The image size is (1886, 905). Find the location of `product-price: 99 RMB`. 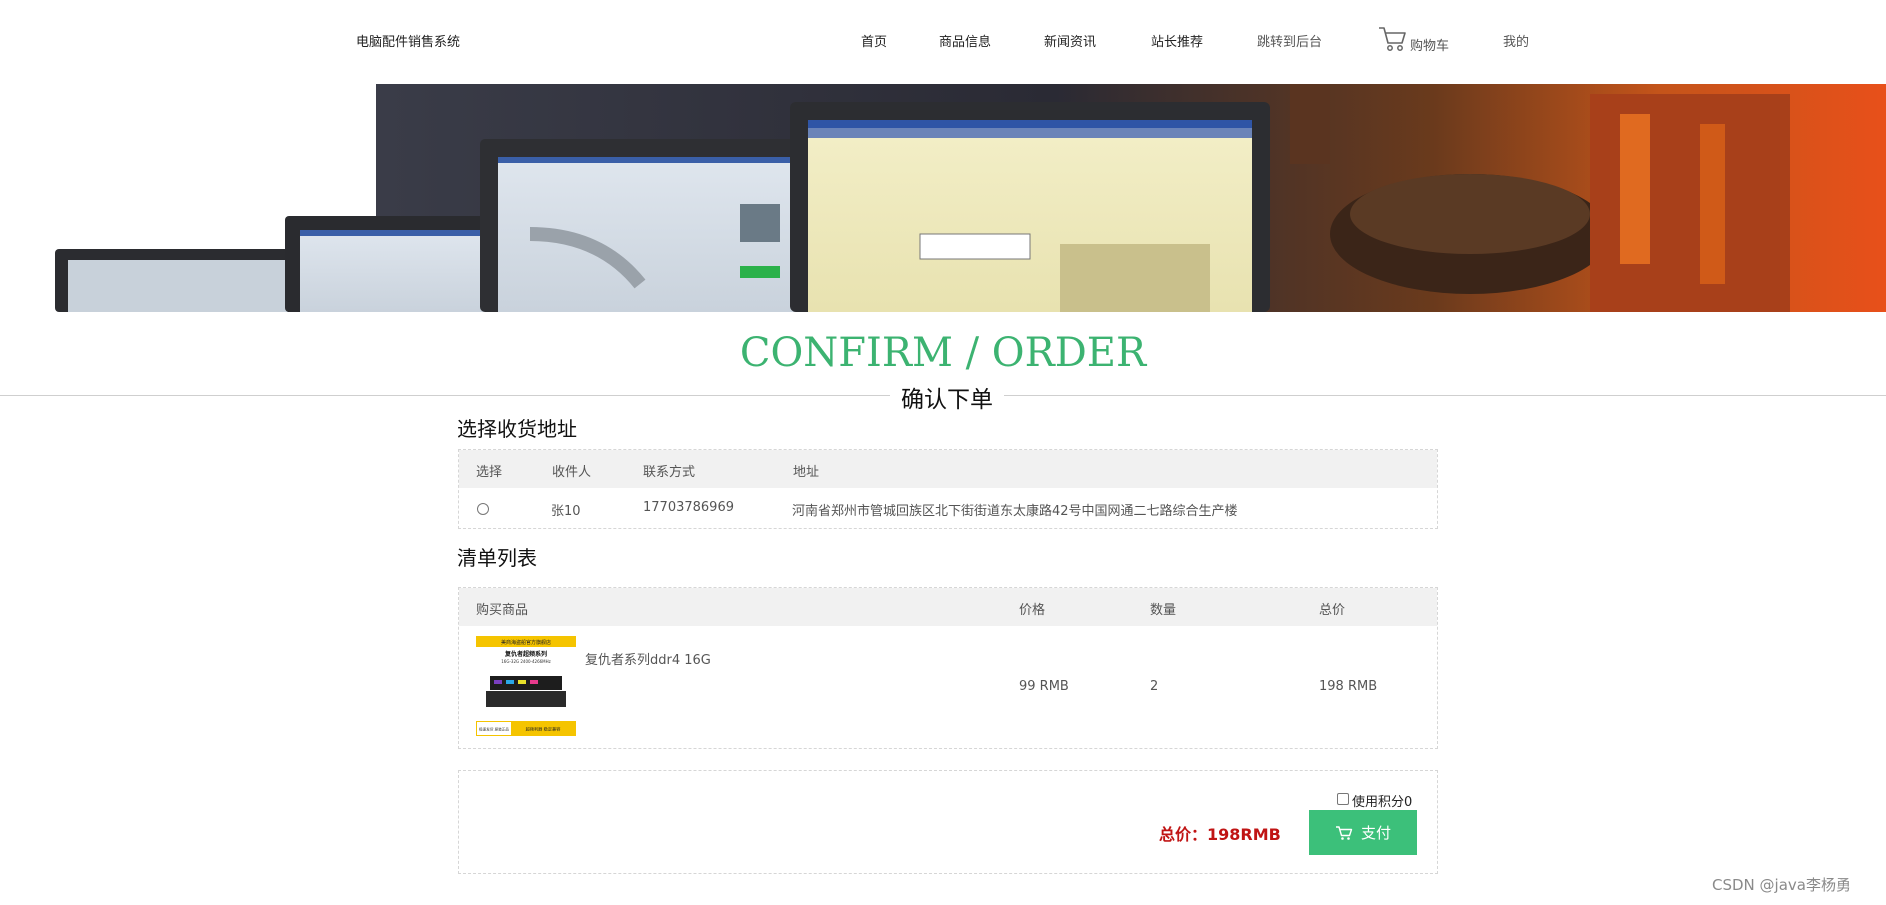

product-price: 99 RMB is located at coordinates (1044, 686).